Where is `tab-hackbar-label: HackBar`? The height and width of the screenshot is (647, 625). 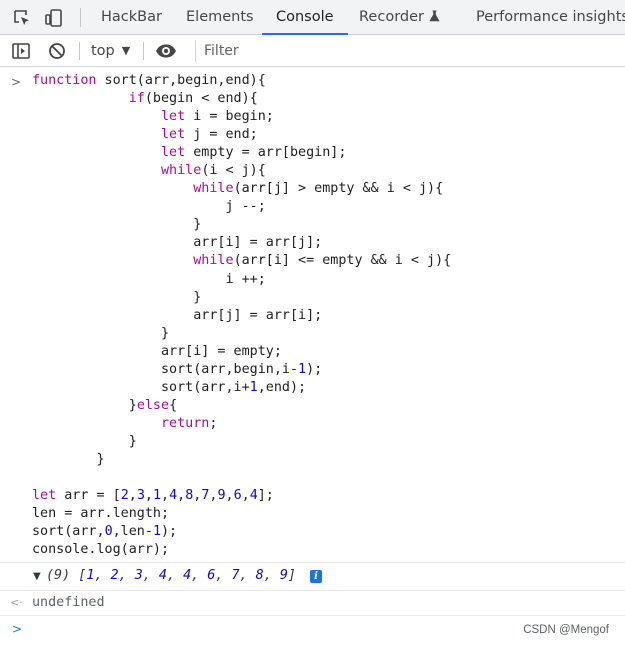
tab-hackbar-label: HackBar is located at coordinates (131, 17).